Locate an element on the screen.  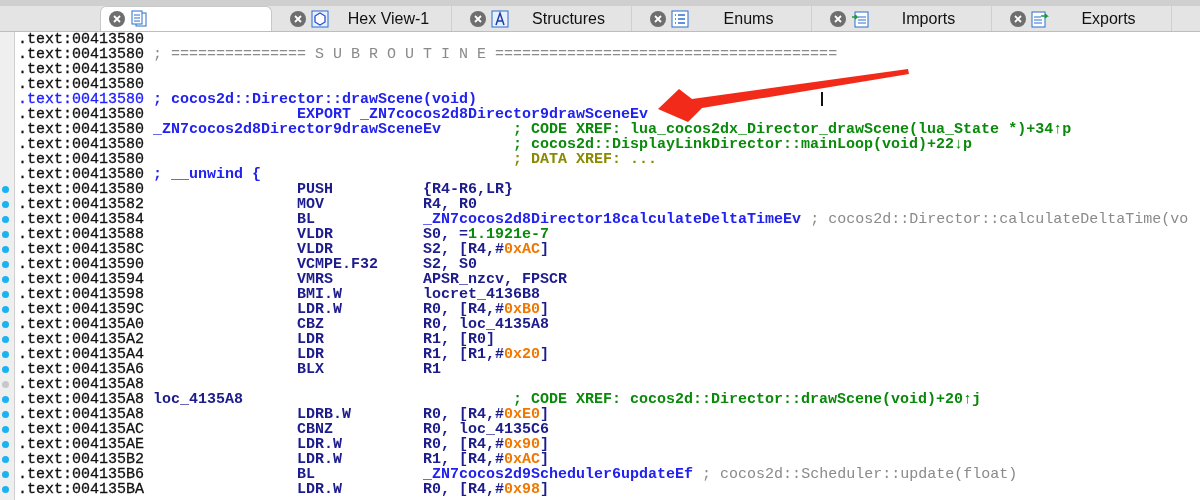
list-icon is located at coordinates (680, 18).